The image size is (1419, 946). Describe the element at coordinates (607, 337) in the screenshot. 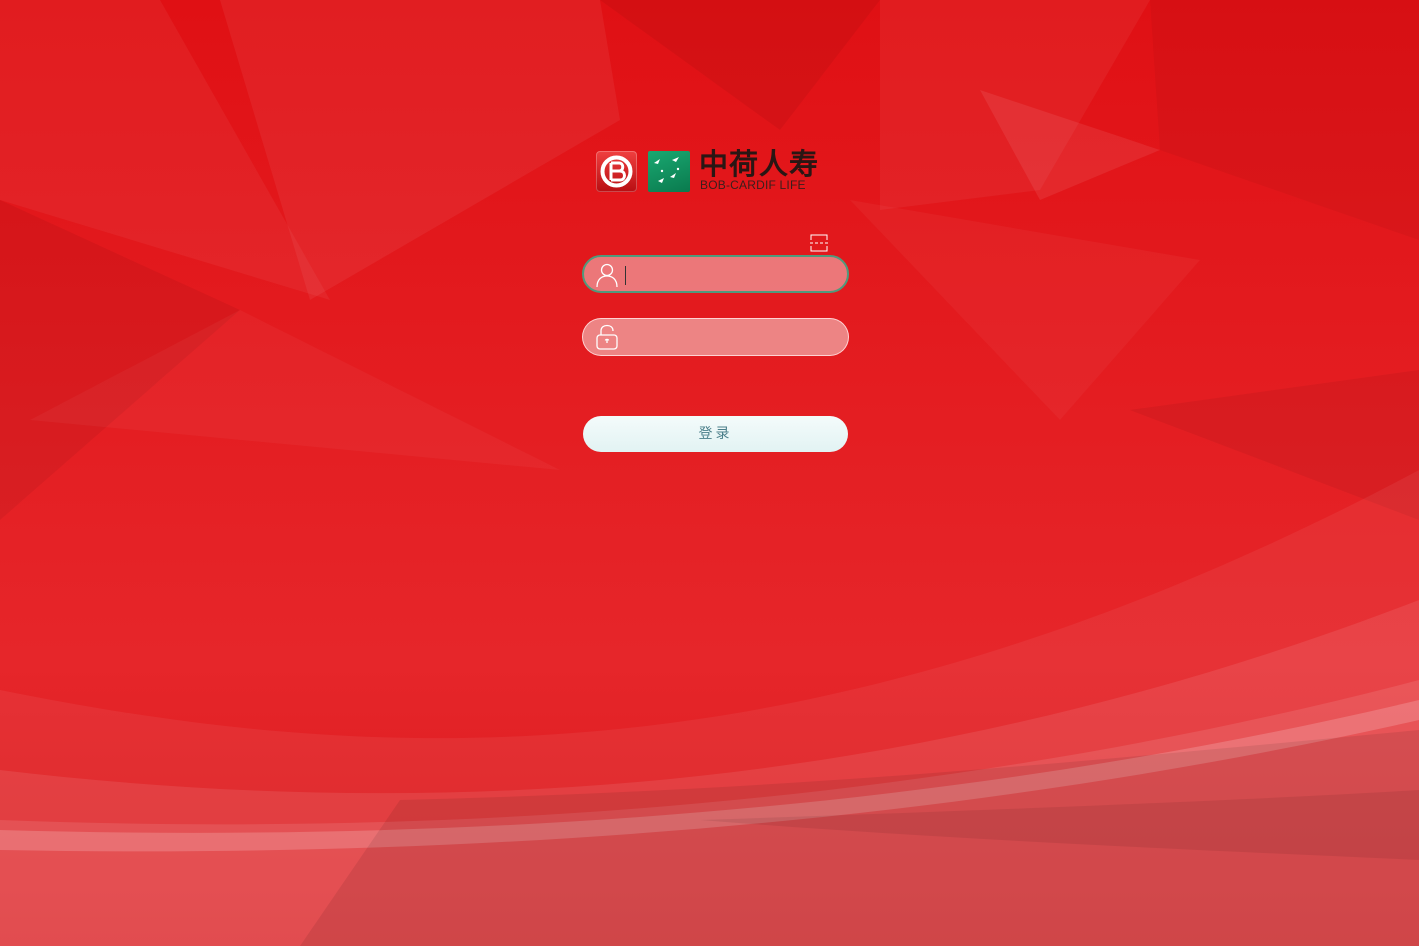

I see `unlock-icon` at that location.